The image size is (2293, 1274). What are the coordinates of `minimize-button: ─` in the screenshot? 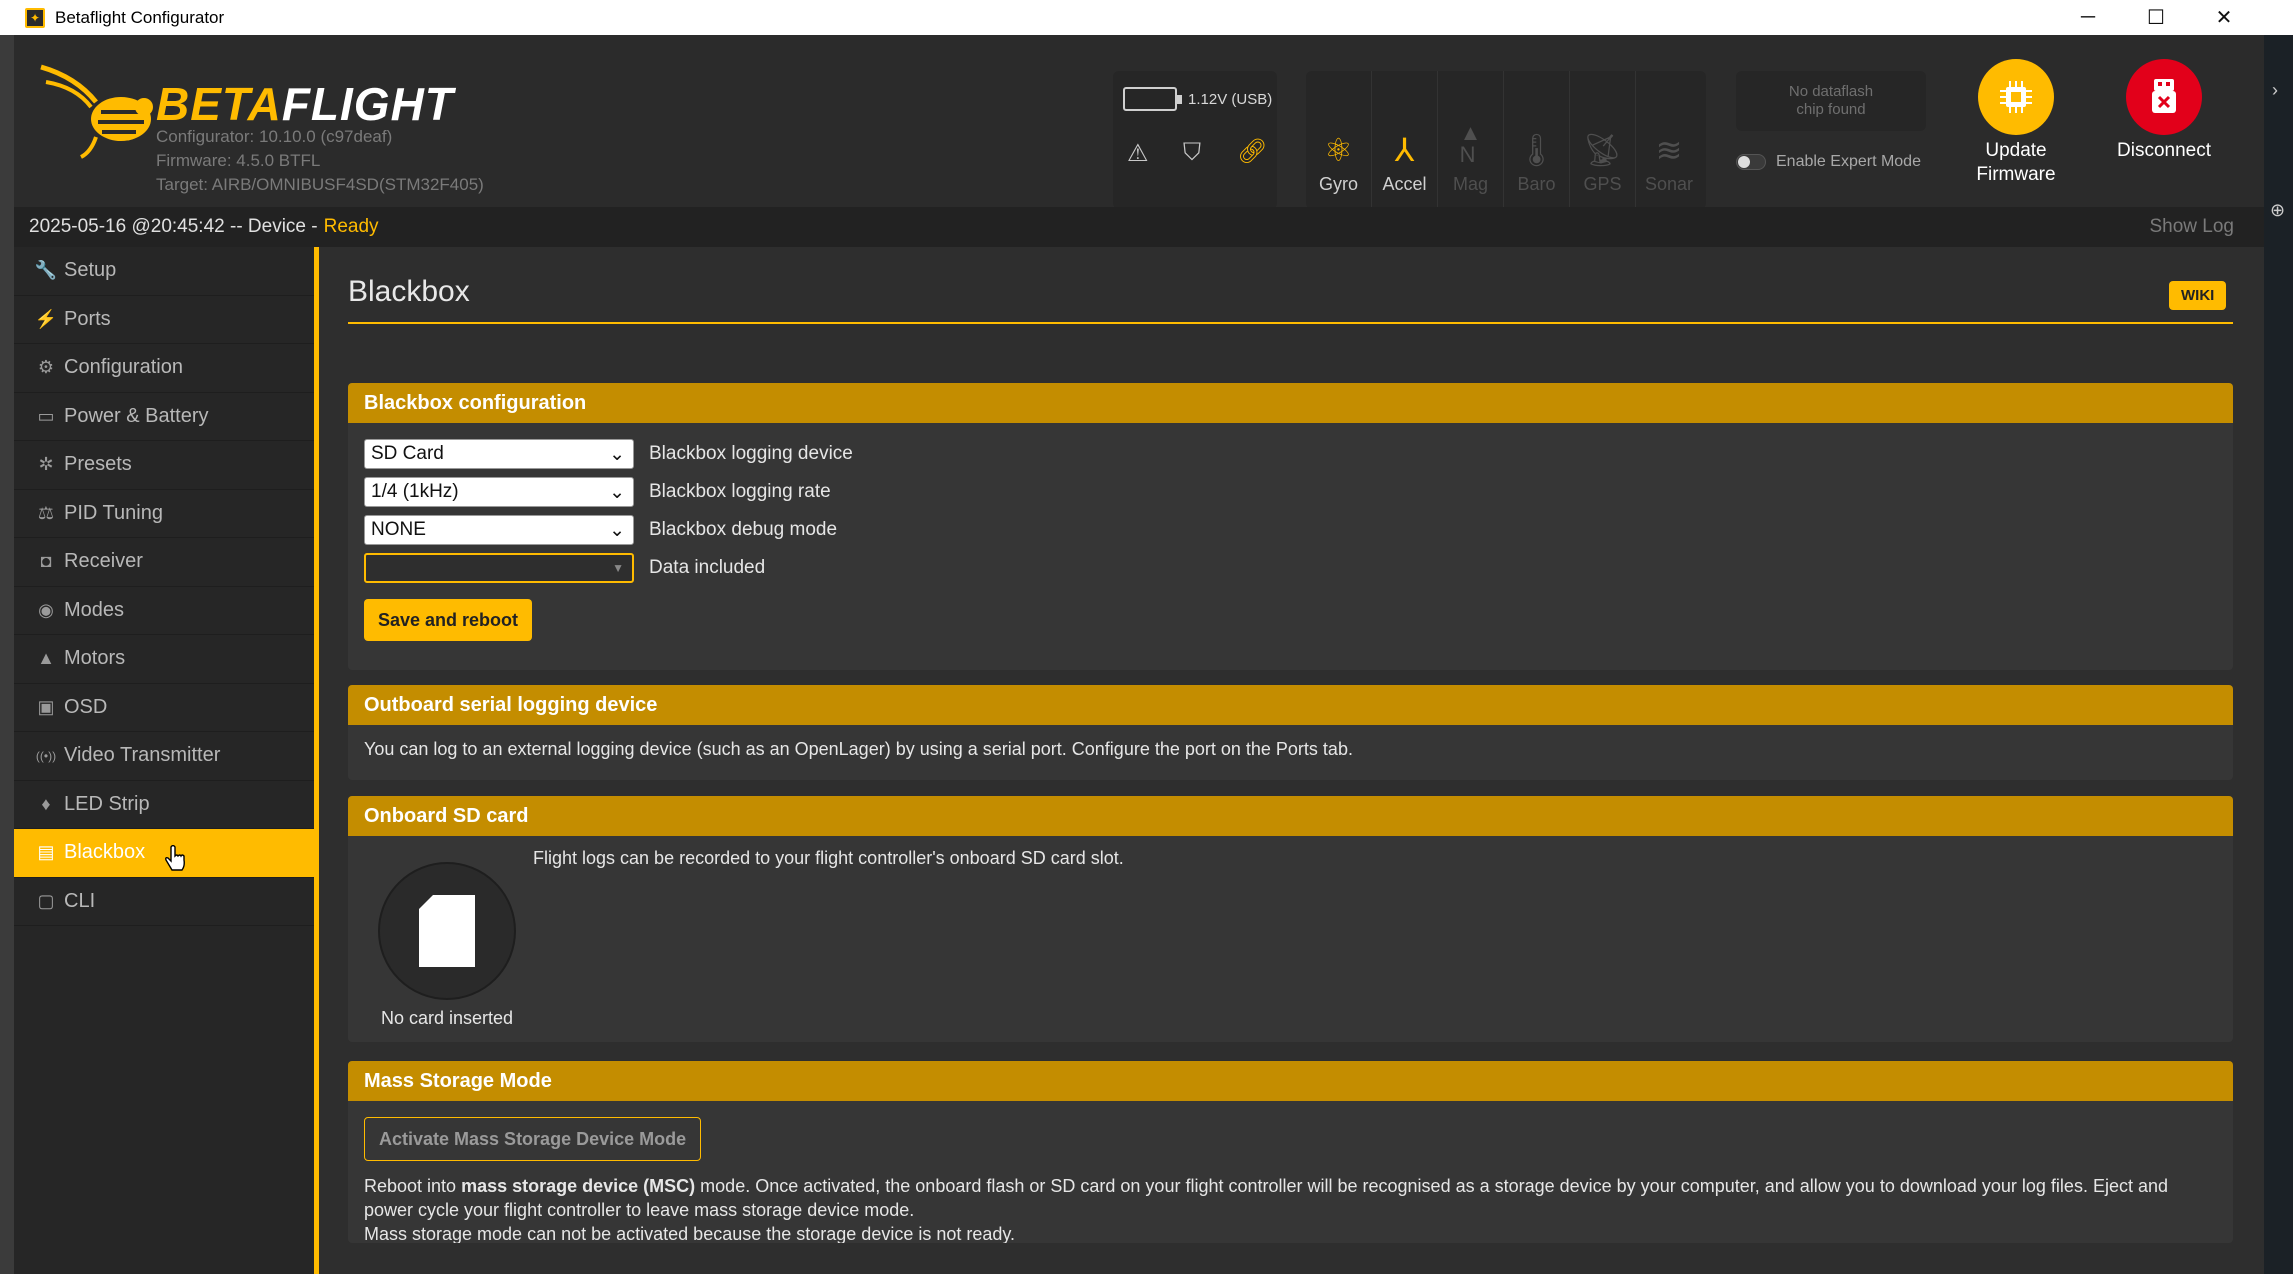 It's located at (2088, 17).